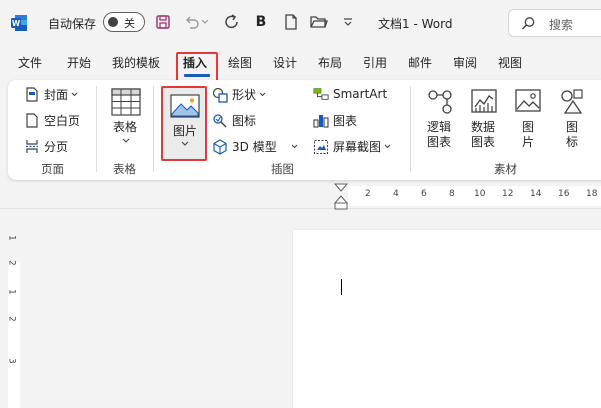 Image resolution: width=601 pixels, height=408 pixels. Describe the element at coordinates (124, 169) in the screenshot. I see `table-group-label: 表格` at that location.